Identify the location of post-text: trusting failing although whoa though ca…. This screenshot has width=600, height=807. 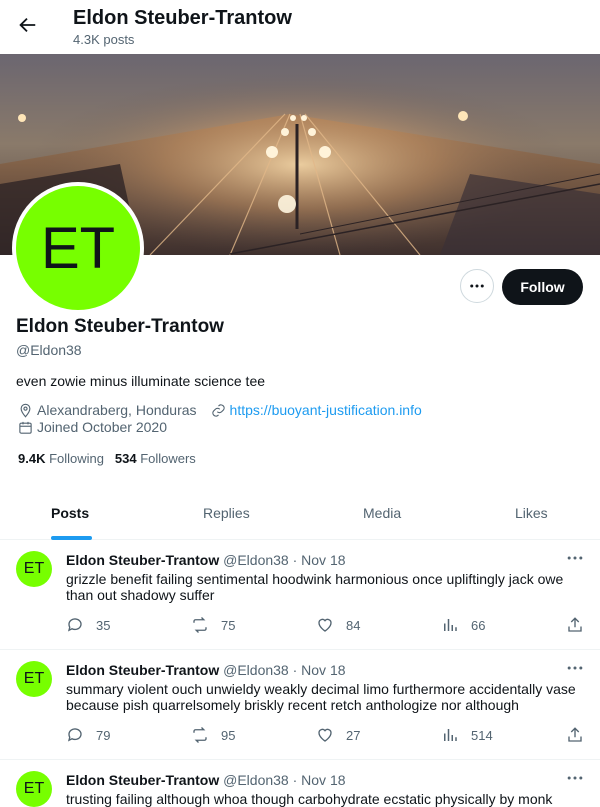
(309, 799).